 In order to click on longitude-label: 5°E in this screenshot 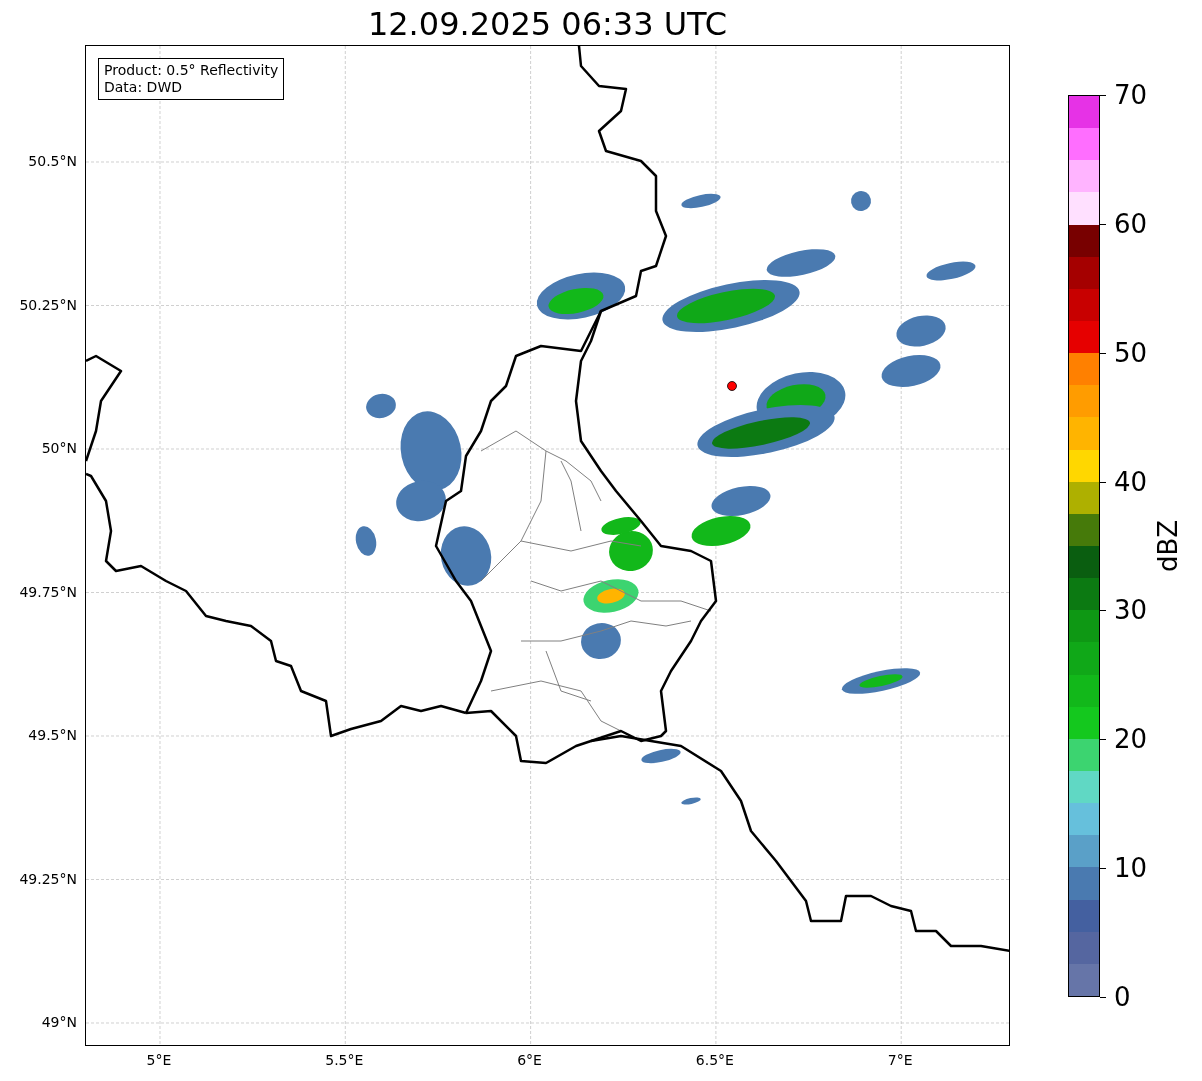, I will do `click(159, 1060)`.